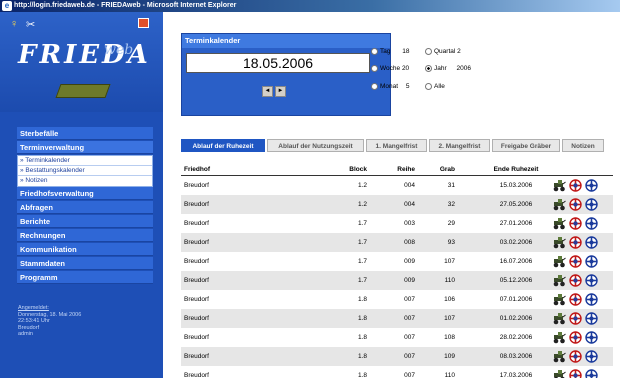 Image resolution: width=620 pixels, height=378 pixels. What do you see at coordinates (85, 181) in the screenshot?
I see `submenu-item-notizen: » Notizen` at bounding box center [85, 181].